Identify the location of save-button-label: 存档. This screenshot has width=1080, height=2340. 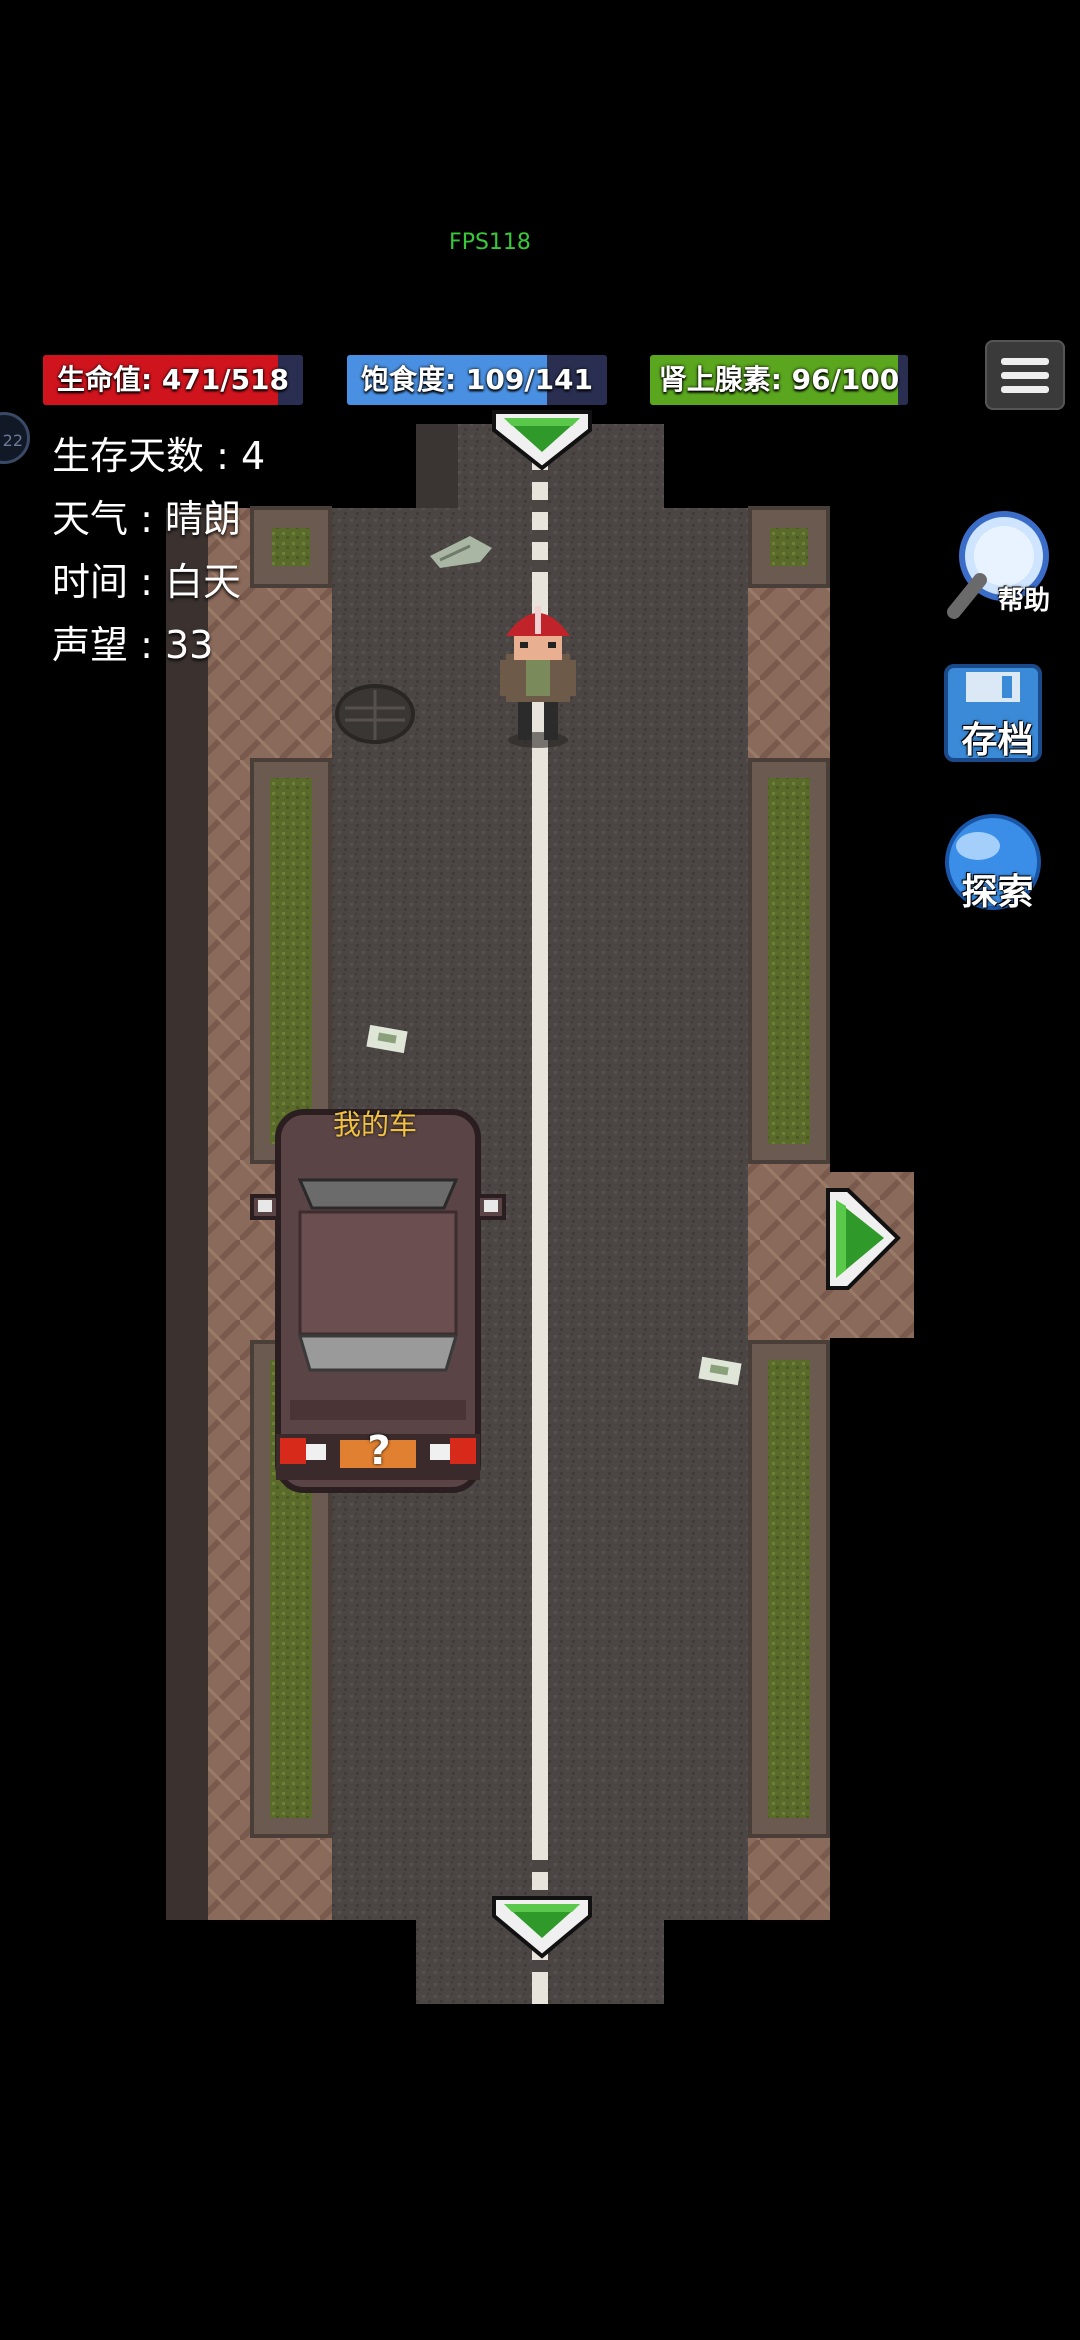
(997, 740).